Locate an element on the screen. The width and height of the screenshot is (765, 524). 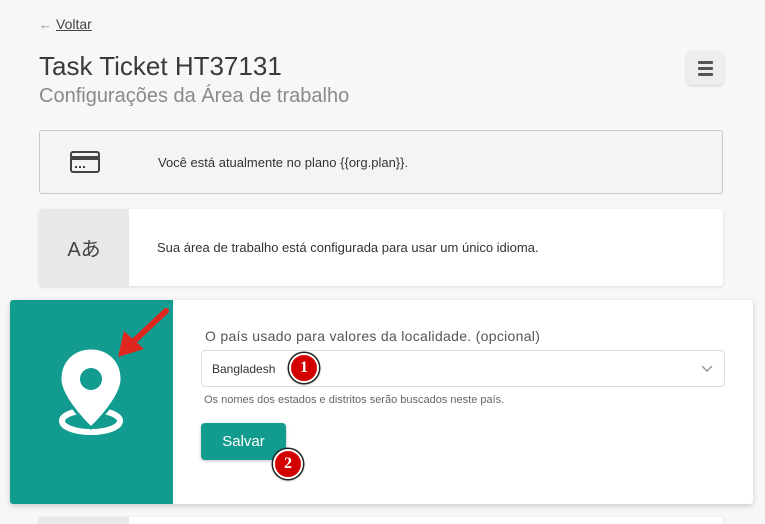
back-link: ← Voltar is located at coordinates (65, 24).